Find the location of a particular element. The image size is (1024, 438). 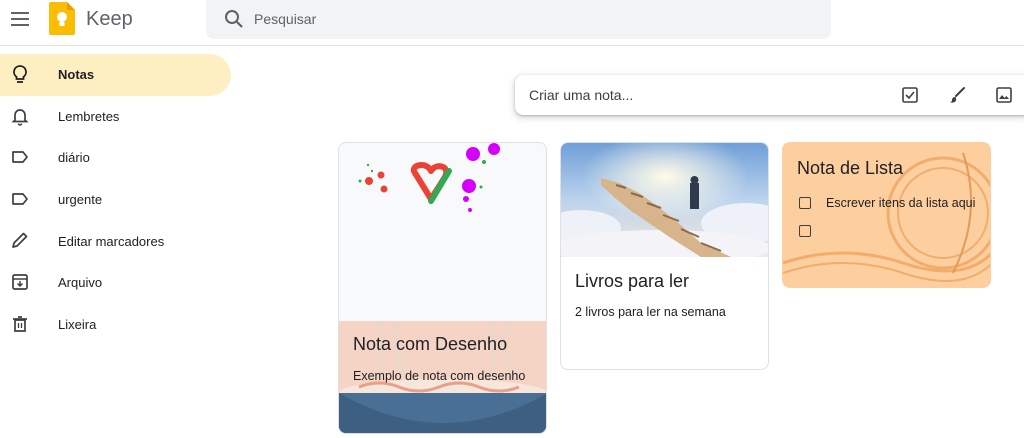

sidebar-item-label: Editar marcadores is located at coordinates (111, 241).